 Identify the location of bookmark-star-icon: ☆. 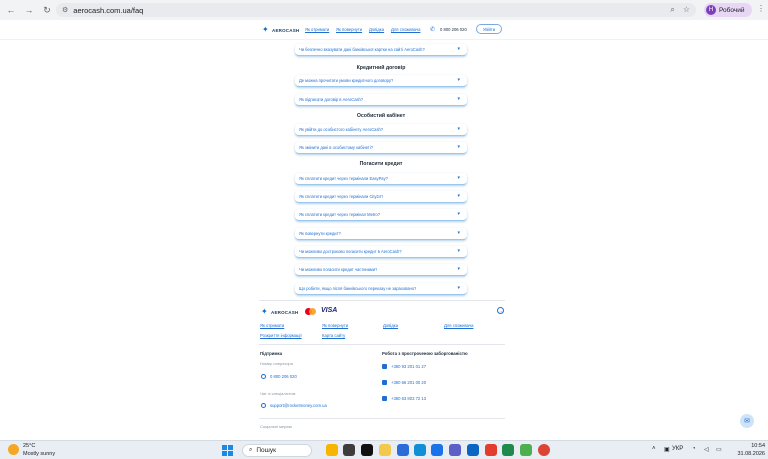
(686, 10).